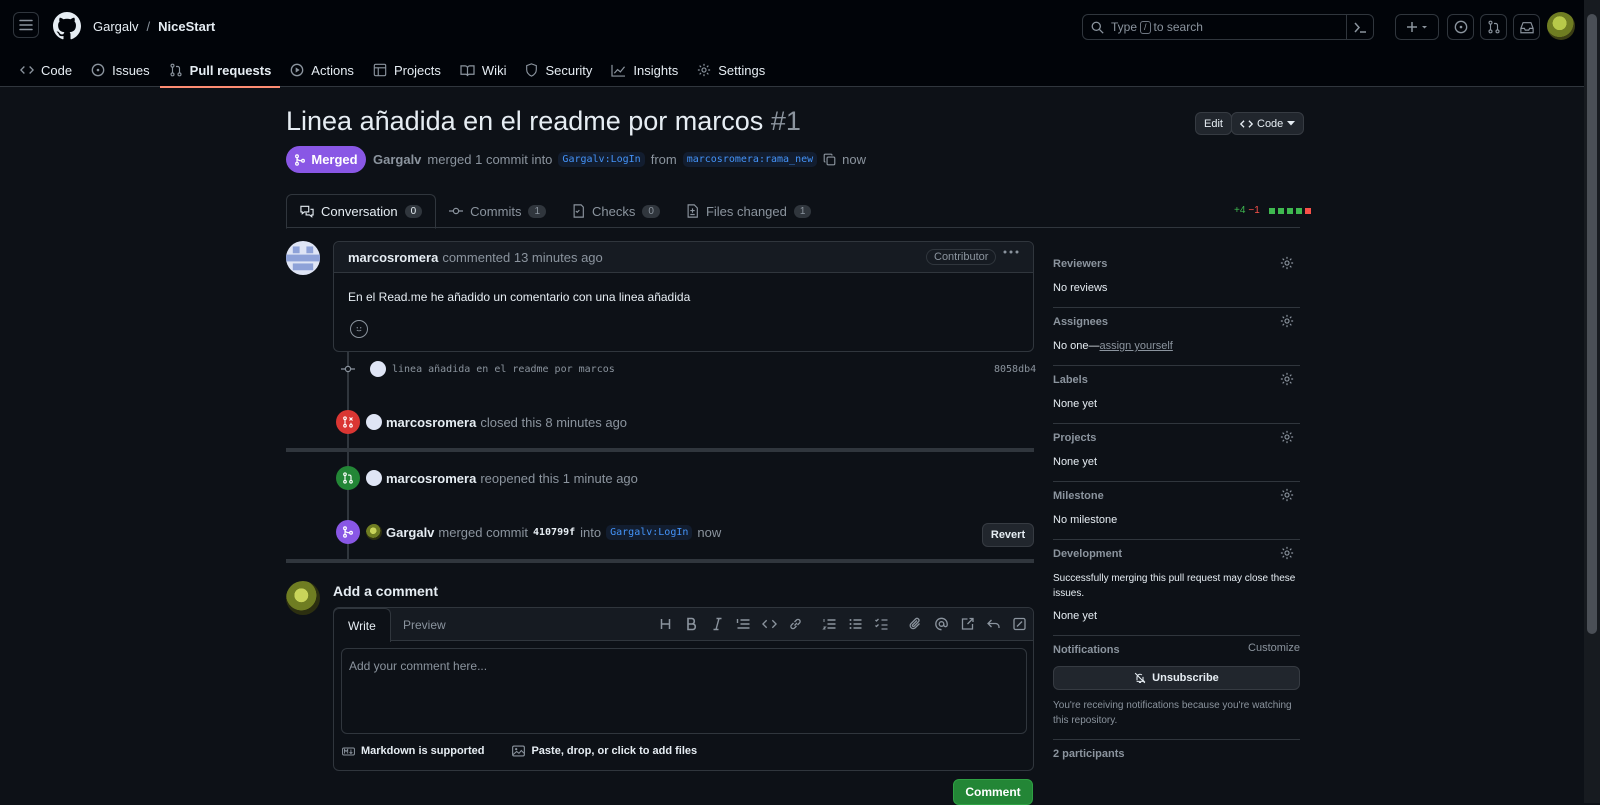 This screenshot has width=1600, height=805. Describe the element at coordinates (1592, 324) in the screenshot. I see `scrollbar-thumb` at that location.